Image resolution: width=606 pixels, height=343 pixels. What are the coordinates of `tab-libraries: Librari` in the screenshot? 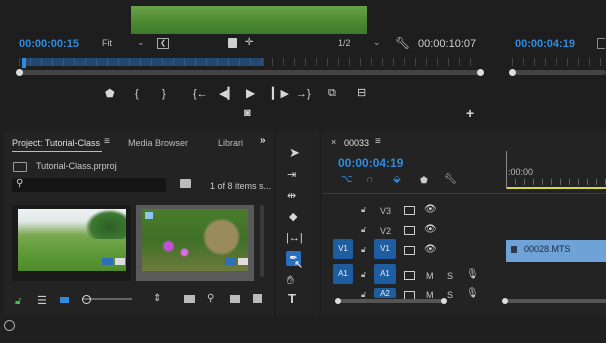 It's located at (230, 143).